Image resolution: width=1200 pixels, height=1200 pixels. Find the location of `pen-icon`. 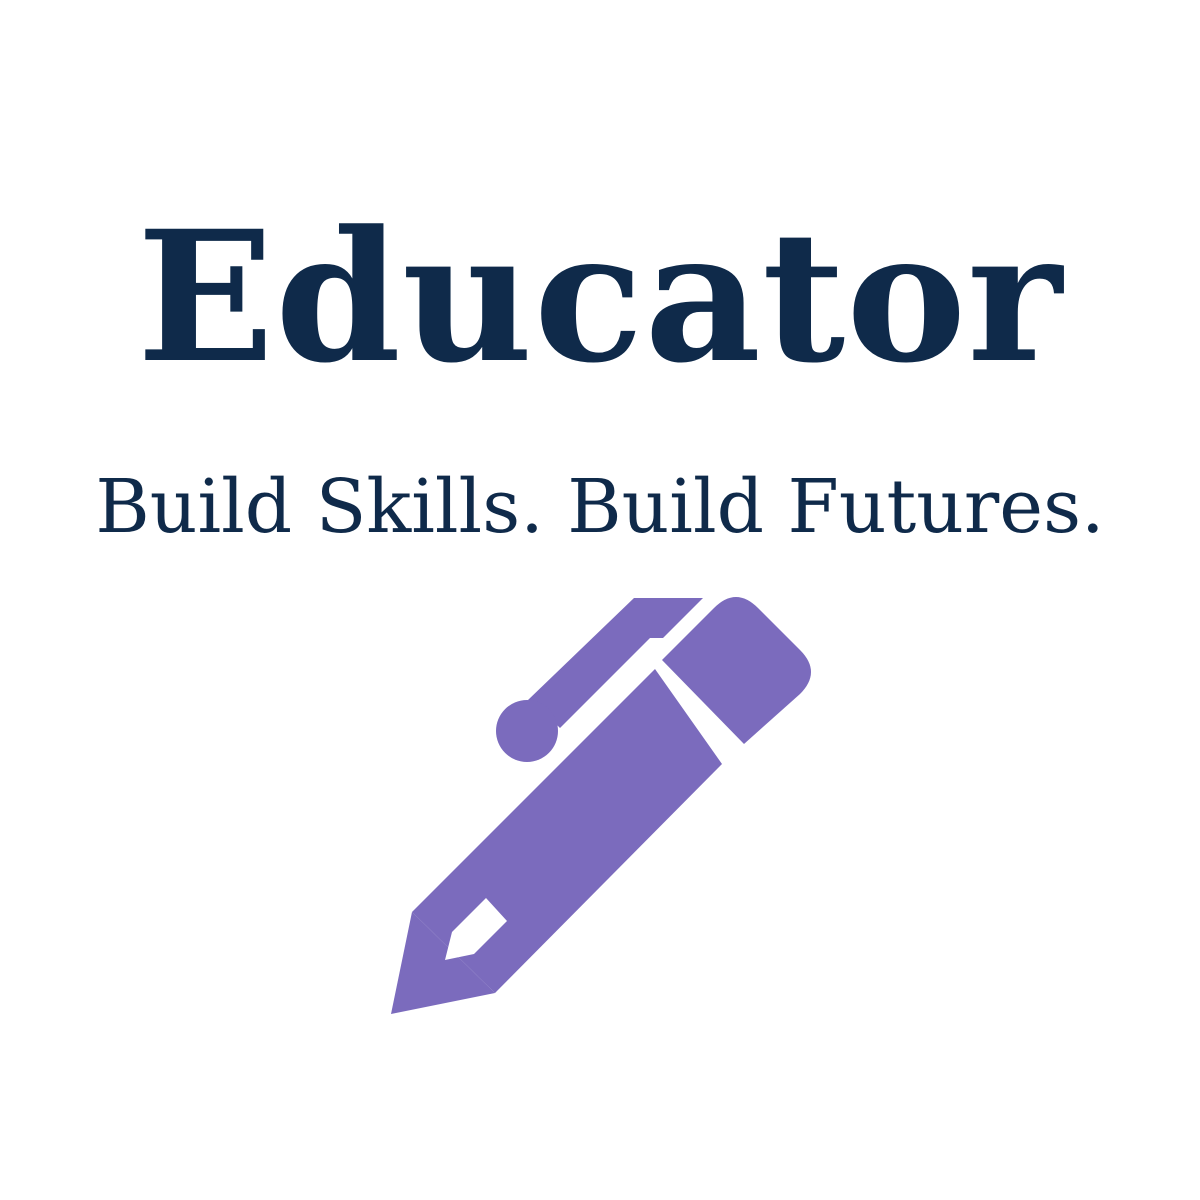

pen-icon is located at coordinates (601, 805).